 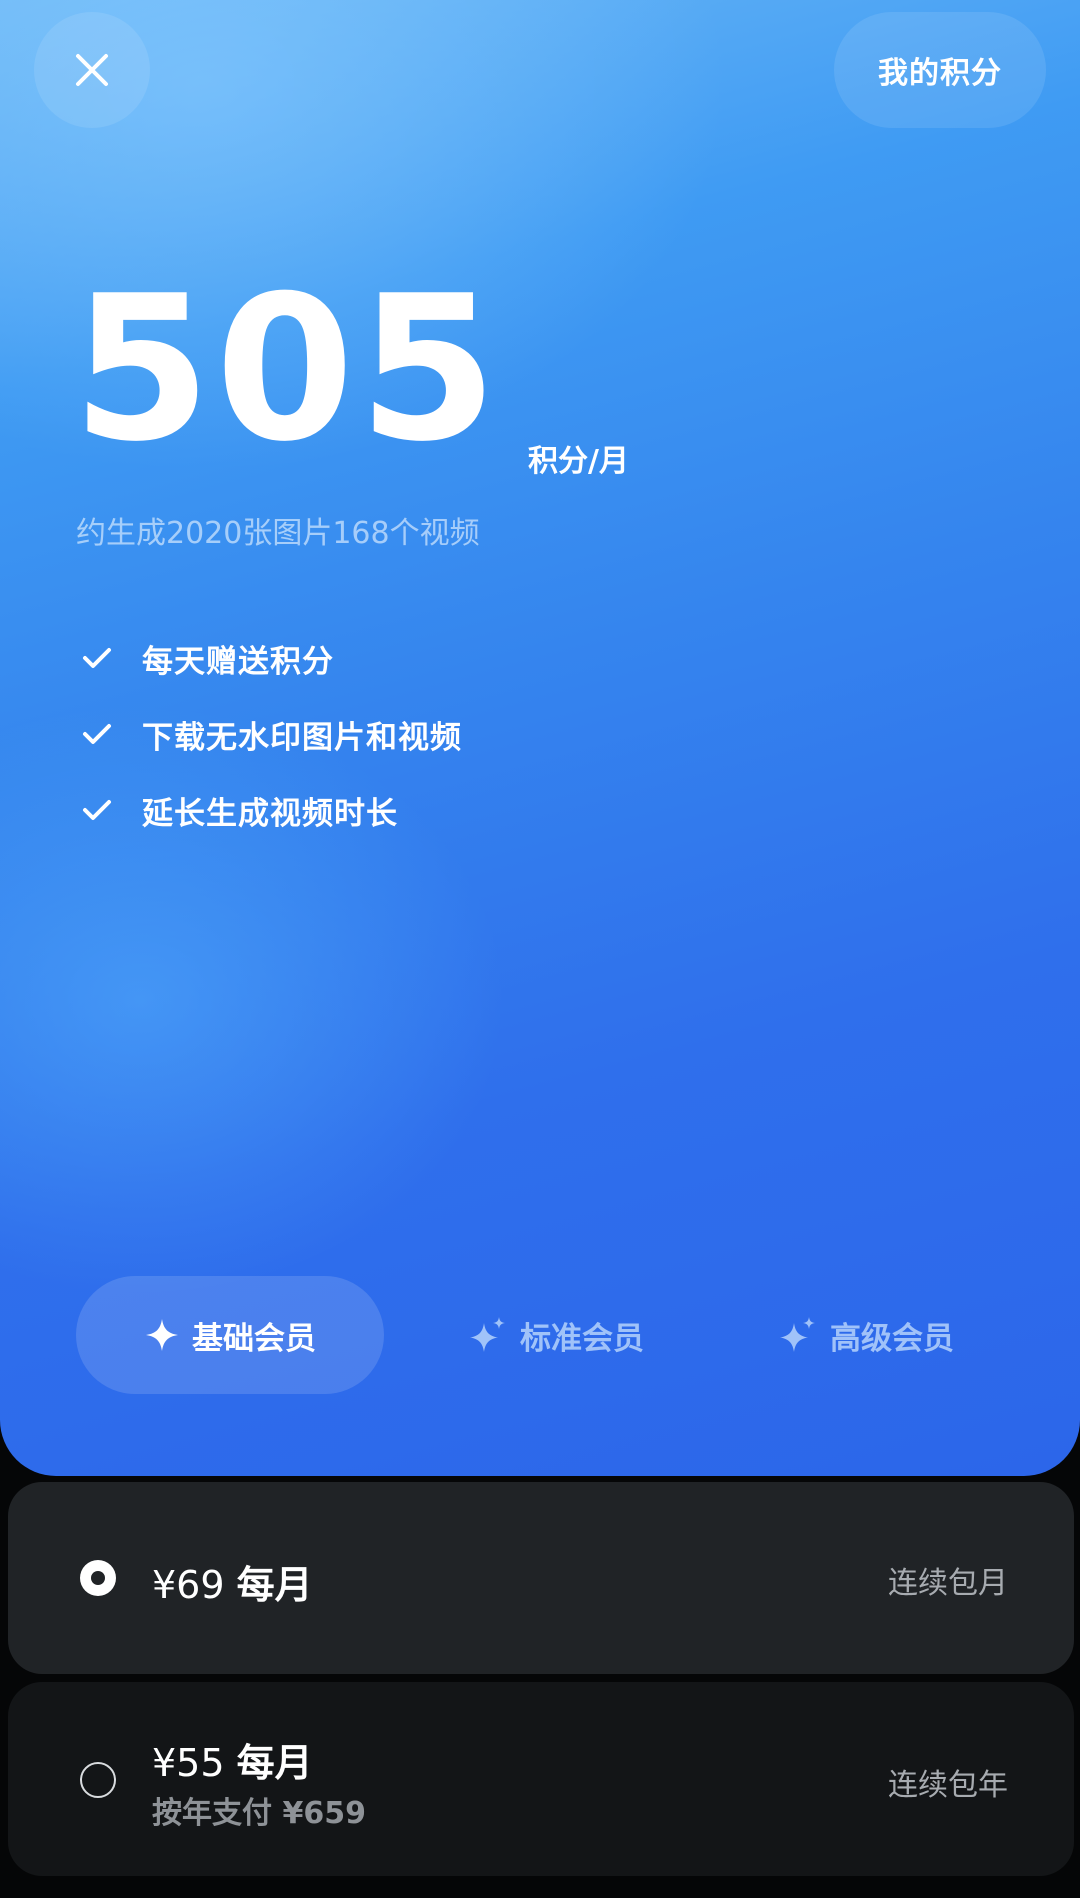 I want to click on price-amount: ¥55, so click(x=188, y=1763).